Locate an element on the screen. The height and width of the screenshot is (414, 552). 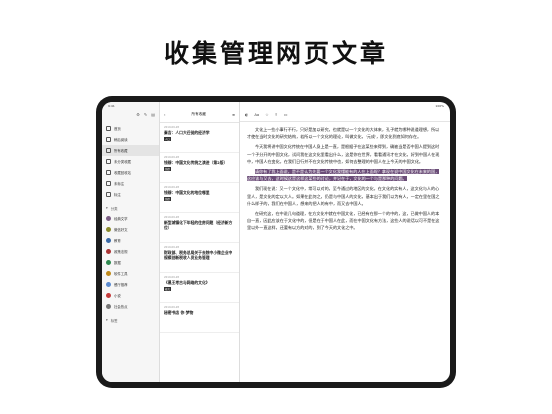
item-title: 秘密书店 你·梦物 is located at coordinates (179, 312).